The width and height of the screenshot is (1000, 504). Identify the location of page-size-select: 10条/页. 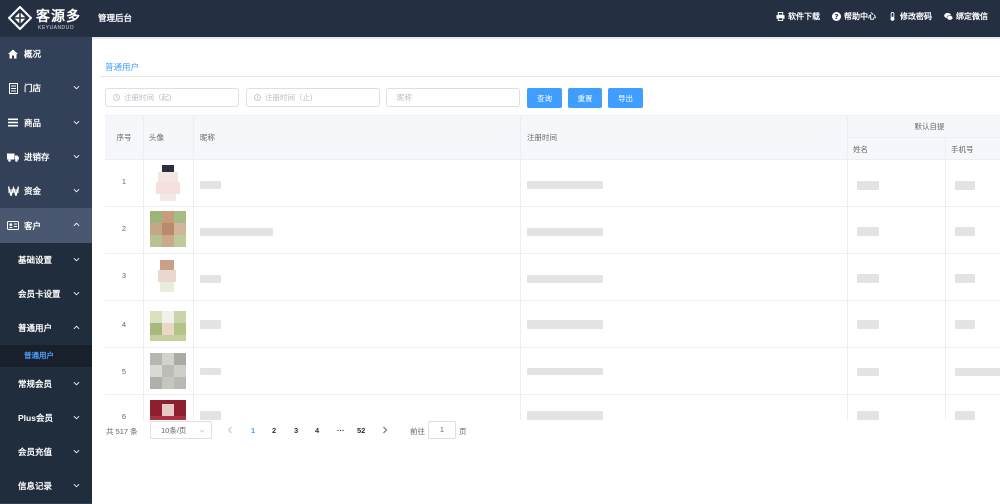
(181, 430).